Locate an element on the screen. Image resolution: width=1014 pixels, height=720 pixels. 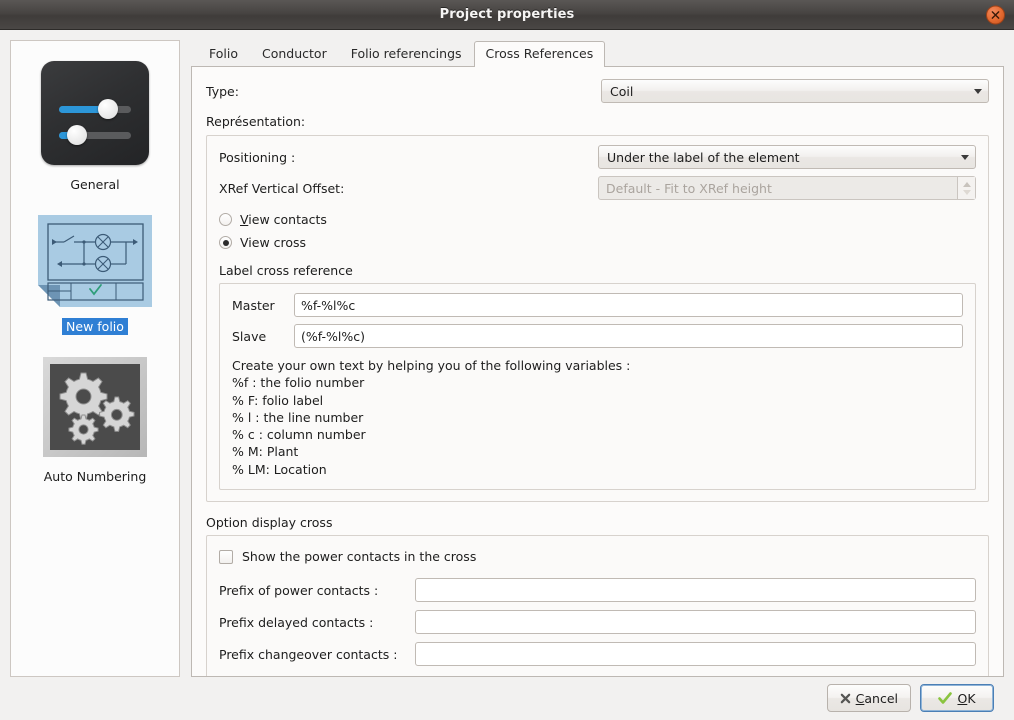
sidebar-item-general-label: General is located at coordinates (95, 184).